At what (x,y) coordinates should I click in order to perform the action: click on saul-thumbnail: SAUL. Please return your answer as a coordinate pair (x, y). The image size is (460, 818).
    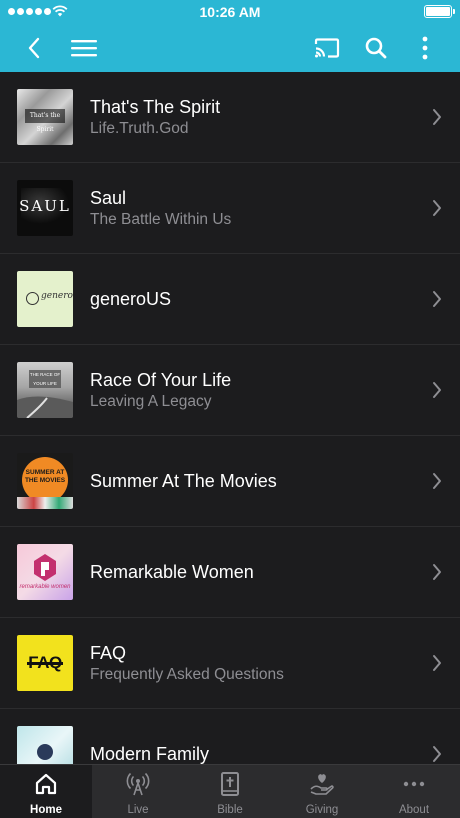
    Looking at the image, I should click on (45, 208).